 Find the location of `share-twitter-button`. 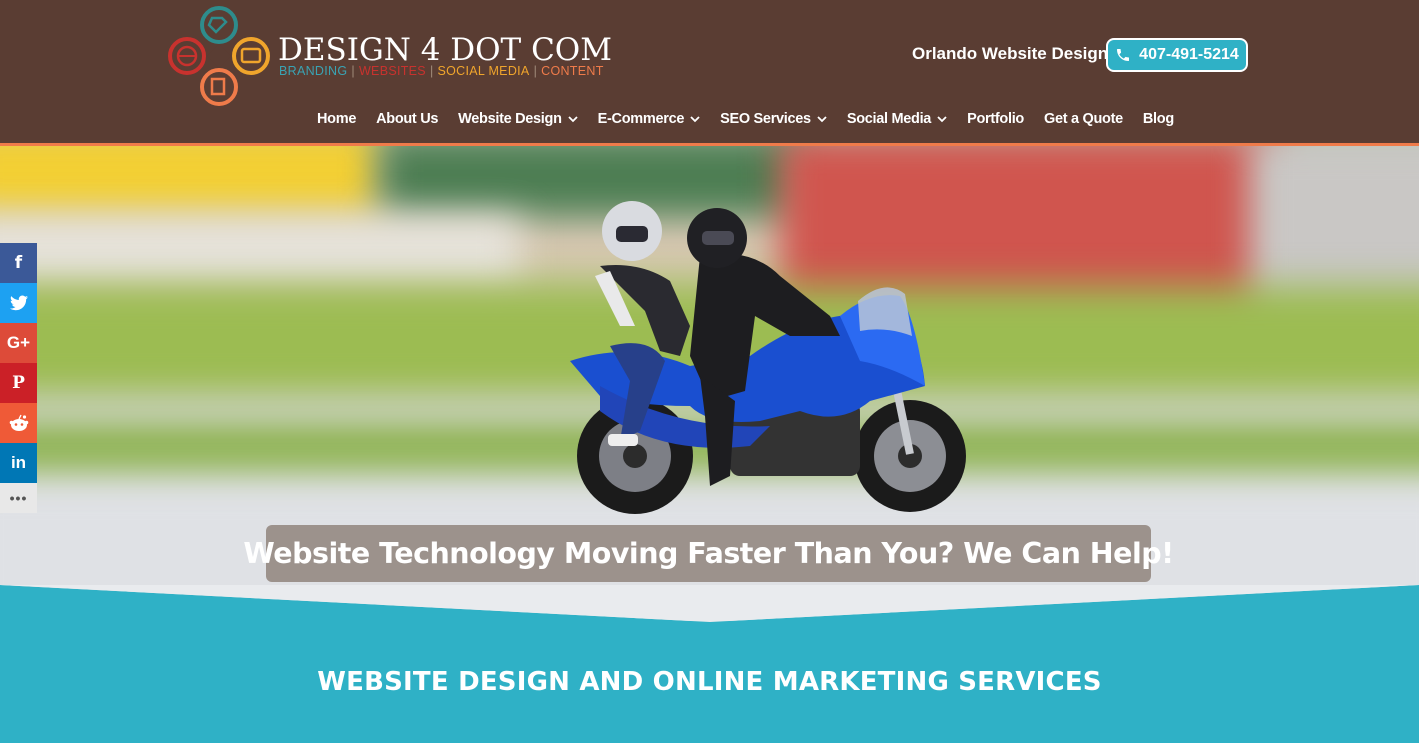

share-twitter-button is located at coordinates (18, 303).